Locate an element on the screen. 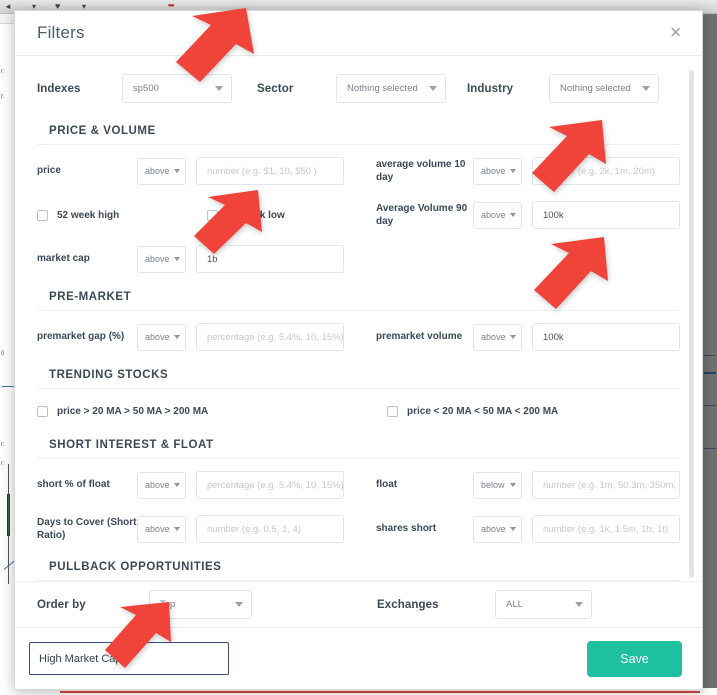 The height and width of the screenshot is (695, 717). week-low-checkbox-row: 52 week low is located at coordinates (246, 215).